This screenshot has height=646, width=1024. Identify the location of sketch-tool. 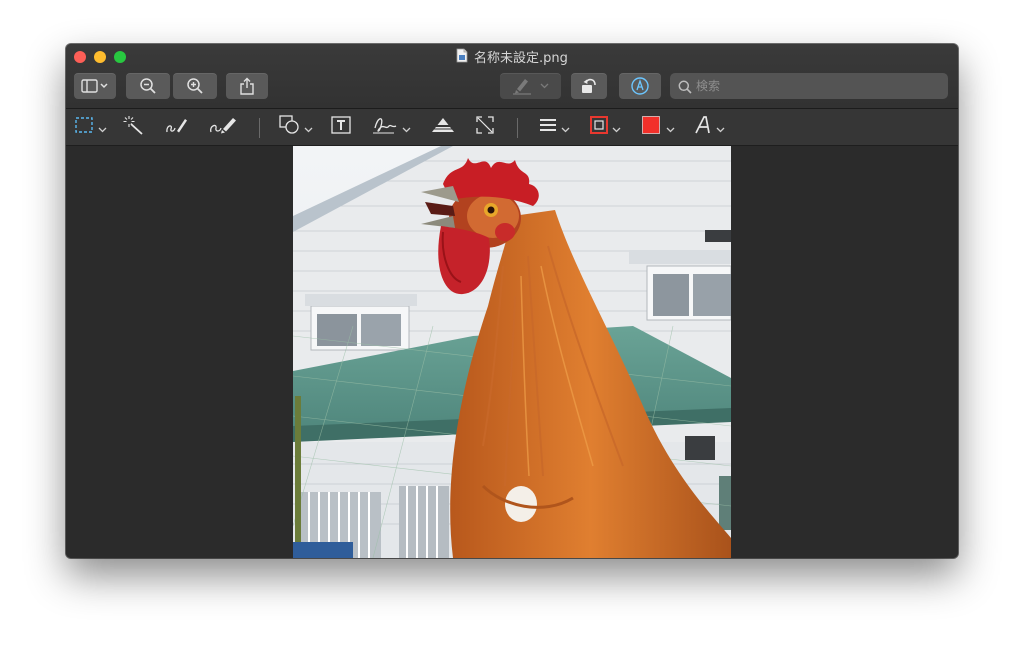
(177, 127).